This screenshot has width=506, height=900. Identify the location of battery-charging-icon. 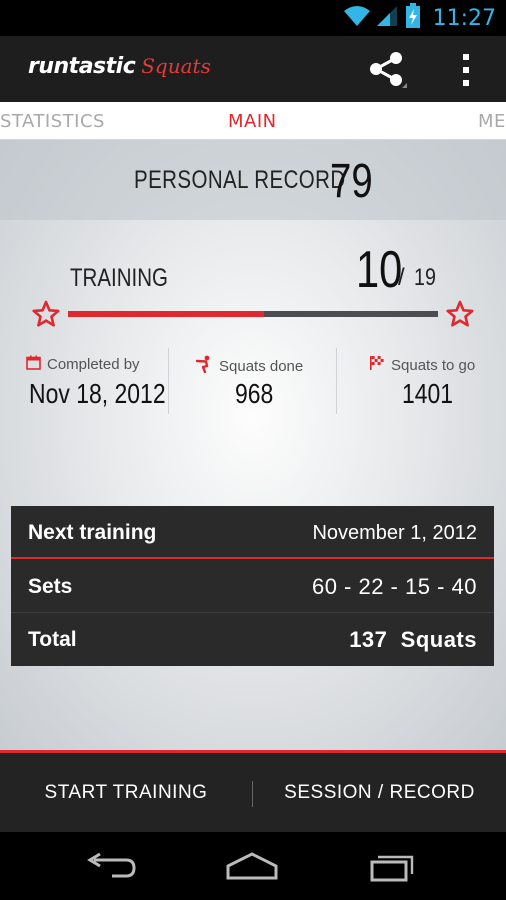
(413, 18).